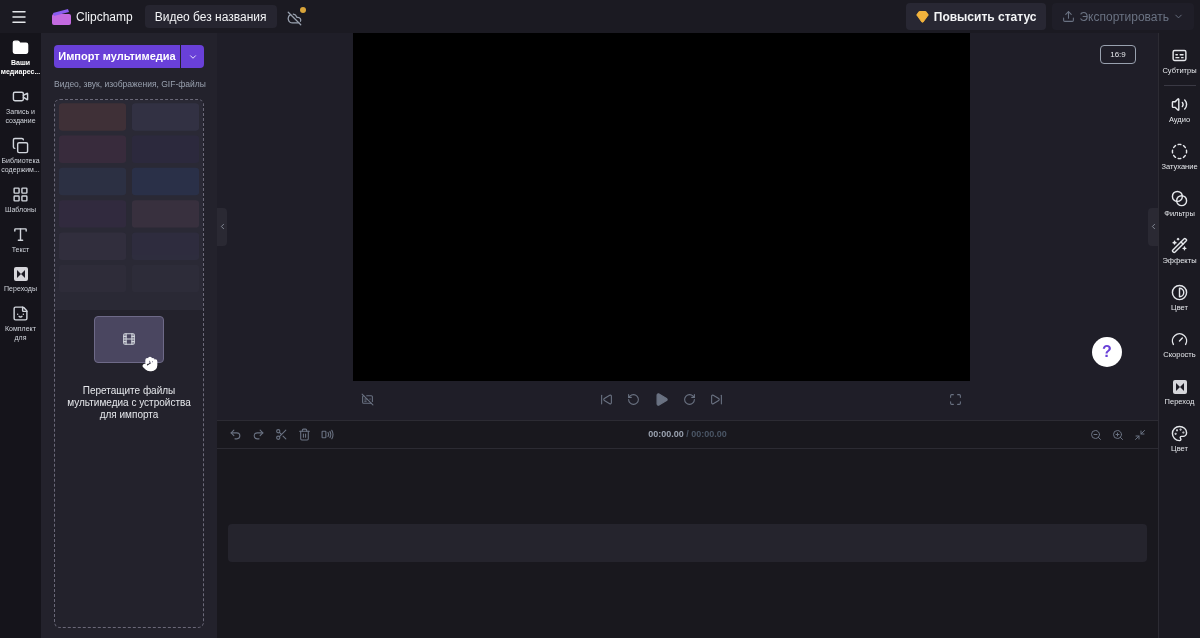 The image size is (1200, 638). Describe the element at coordinates (1179, 198) in the screenshot. I see `filters-icon` at that location.